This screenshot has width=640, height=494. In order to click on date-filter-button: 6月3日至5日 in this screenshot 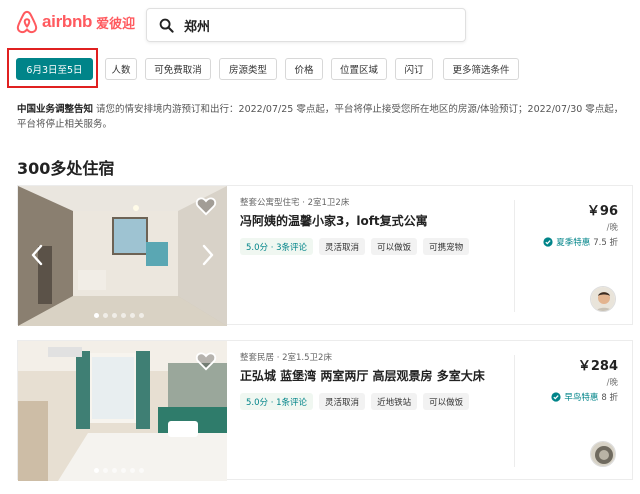, I will do `click(54, 69)`.